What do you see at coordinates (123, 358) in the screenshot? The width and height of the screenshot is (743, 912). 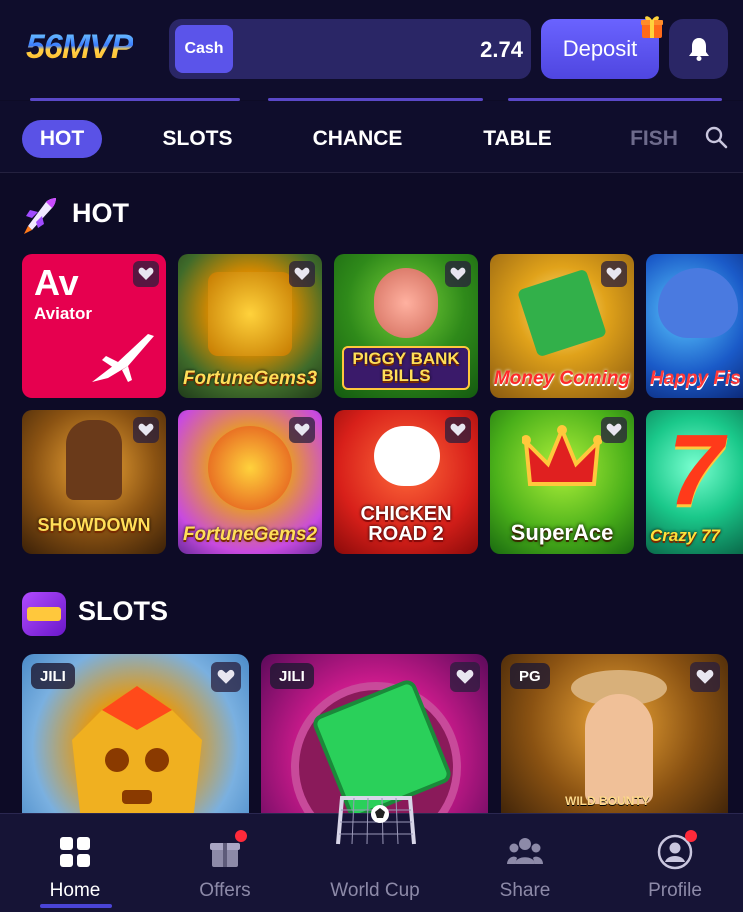 I see `plane-icon` at bounding box center [123, 358].